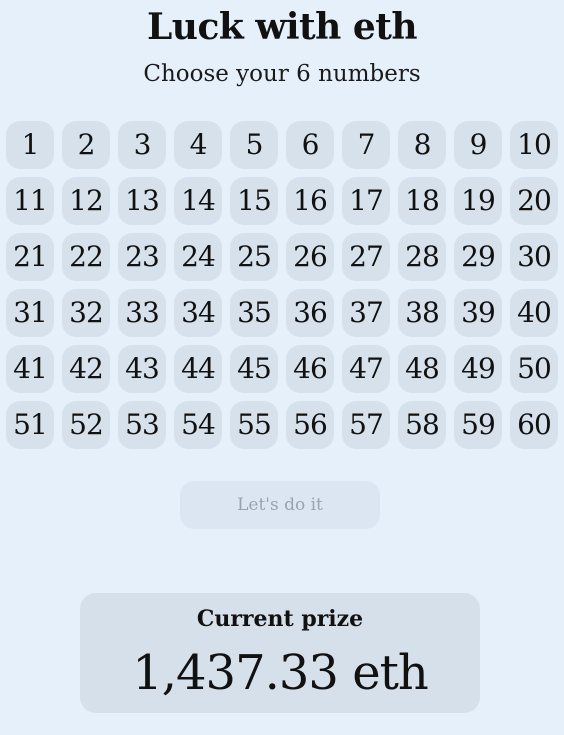 The image size is (564, 735). I want to click on number-button-27: 27, so click(366, 257).